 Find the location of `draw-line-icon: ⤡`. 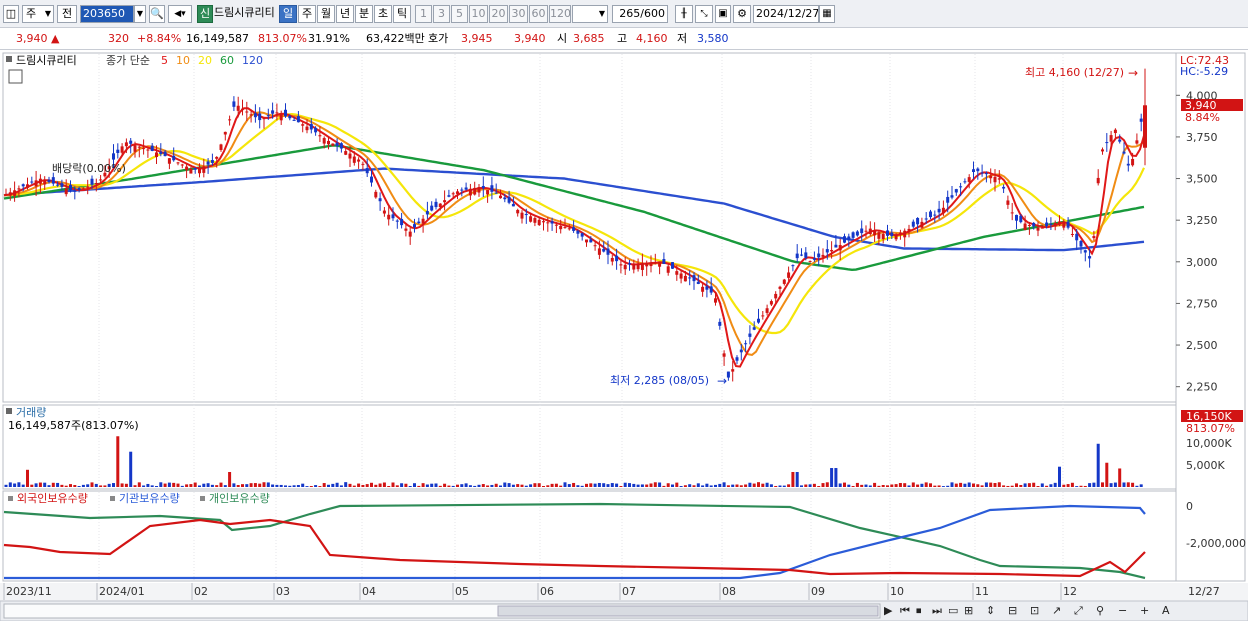

draw-line-icon: ⤡ is located at coordinates (704, 14).